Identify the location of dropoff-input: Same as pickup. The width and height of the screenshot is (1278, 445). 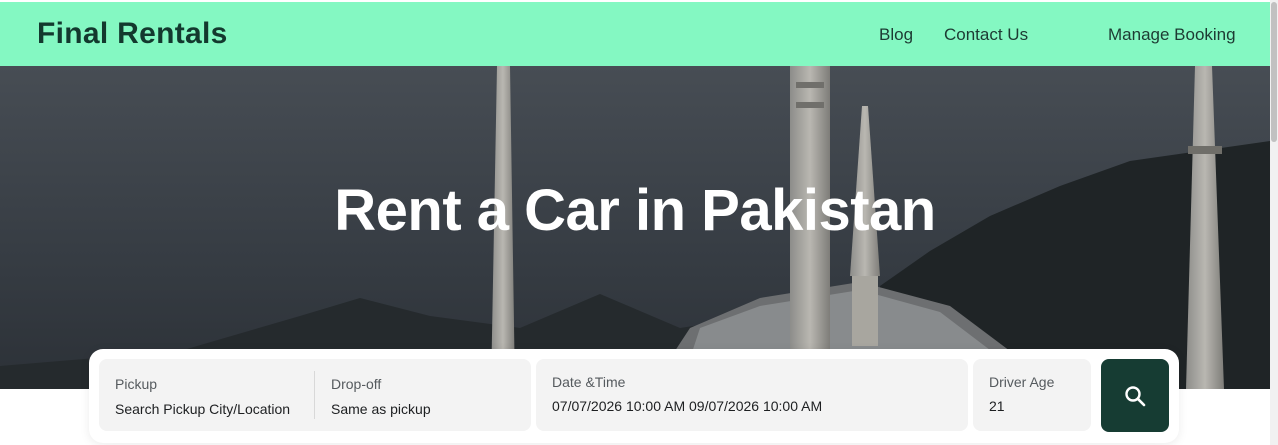
(421, 409).